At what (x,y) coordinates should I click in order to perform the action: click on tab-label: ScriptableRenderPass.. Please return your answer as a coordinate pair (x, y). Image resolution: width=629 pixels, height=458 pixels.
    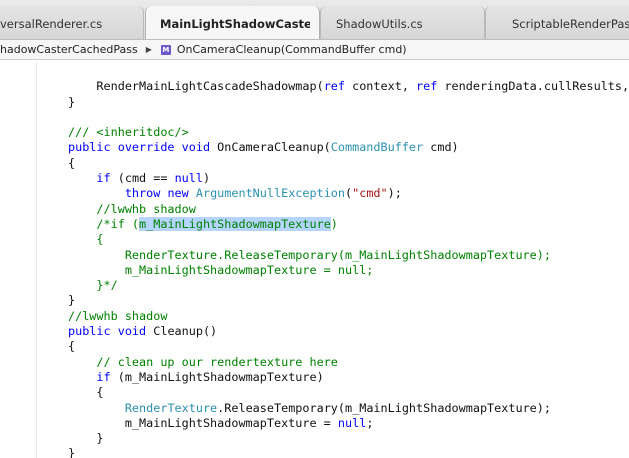
    Looking at the image, I should click on (570, 24).